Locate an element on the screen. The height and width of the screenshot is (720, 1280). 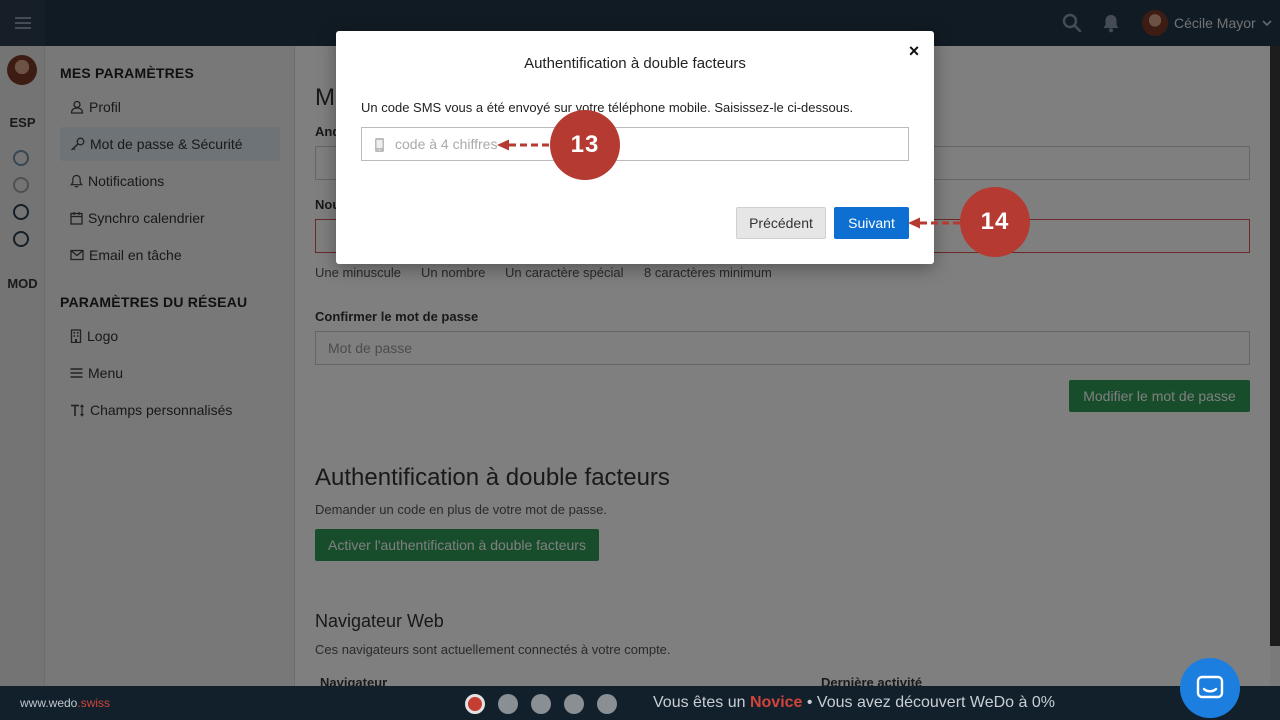
status-prefix: Vous êtes un is located at coordinates (701, 702).